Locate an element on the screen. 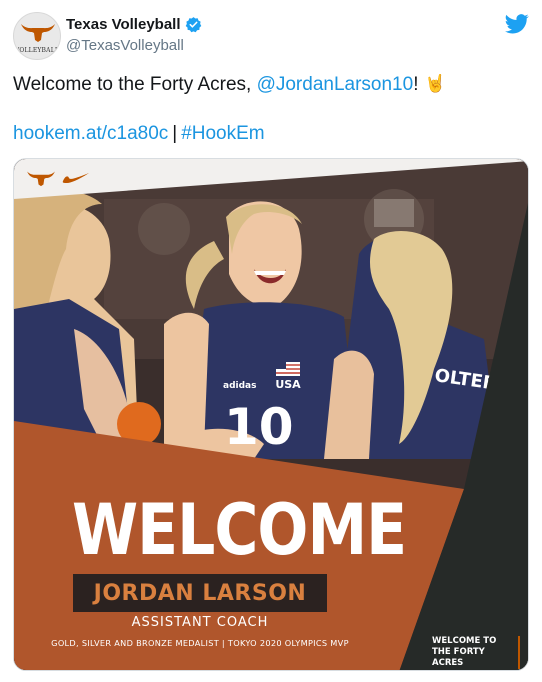  twitter-bird-icon is located at coordinates (517, 24).